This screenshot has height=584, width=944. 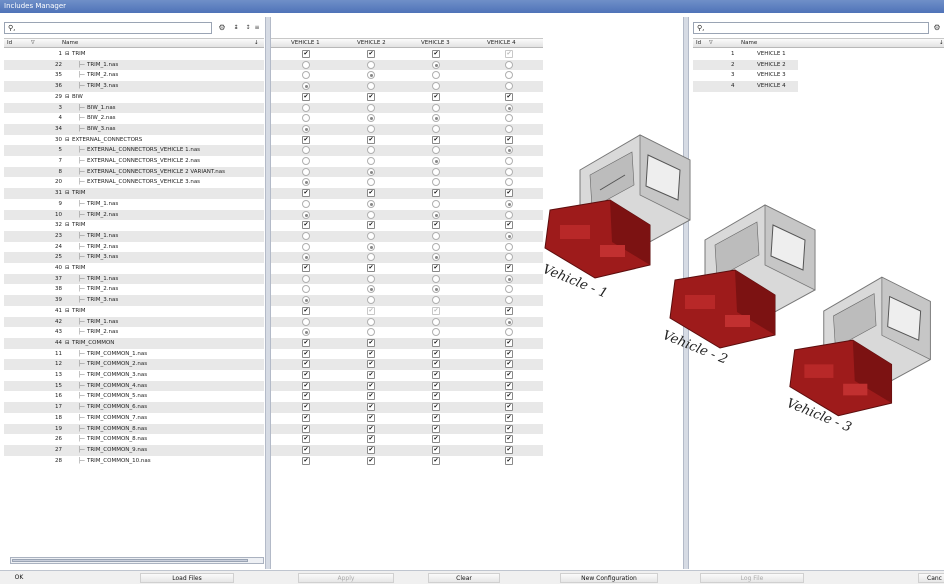 I want to click on vehicle-row: 2 VEHICLE 2, so click(x=745, y=65).